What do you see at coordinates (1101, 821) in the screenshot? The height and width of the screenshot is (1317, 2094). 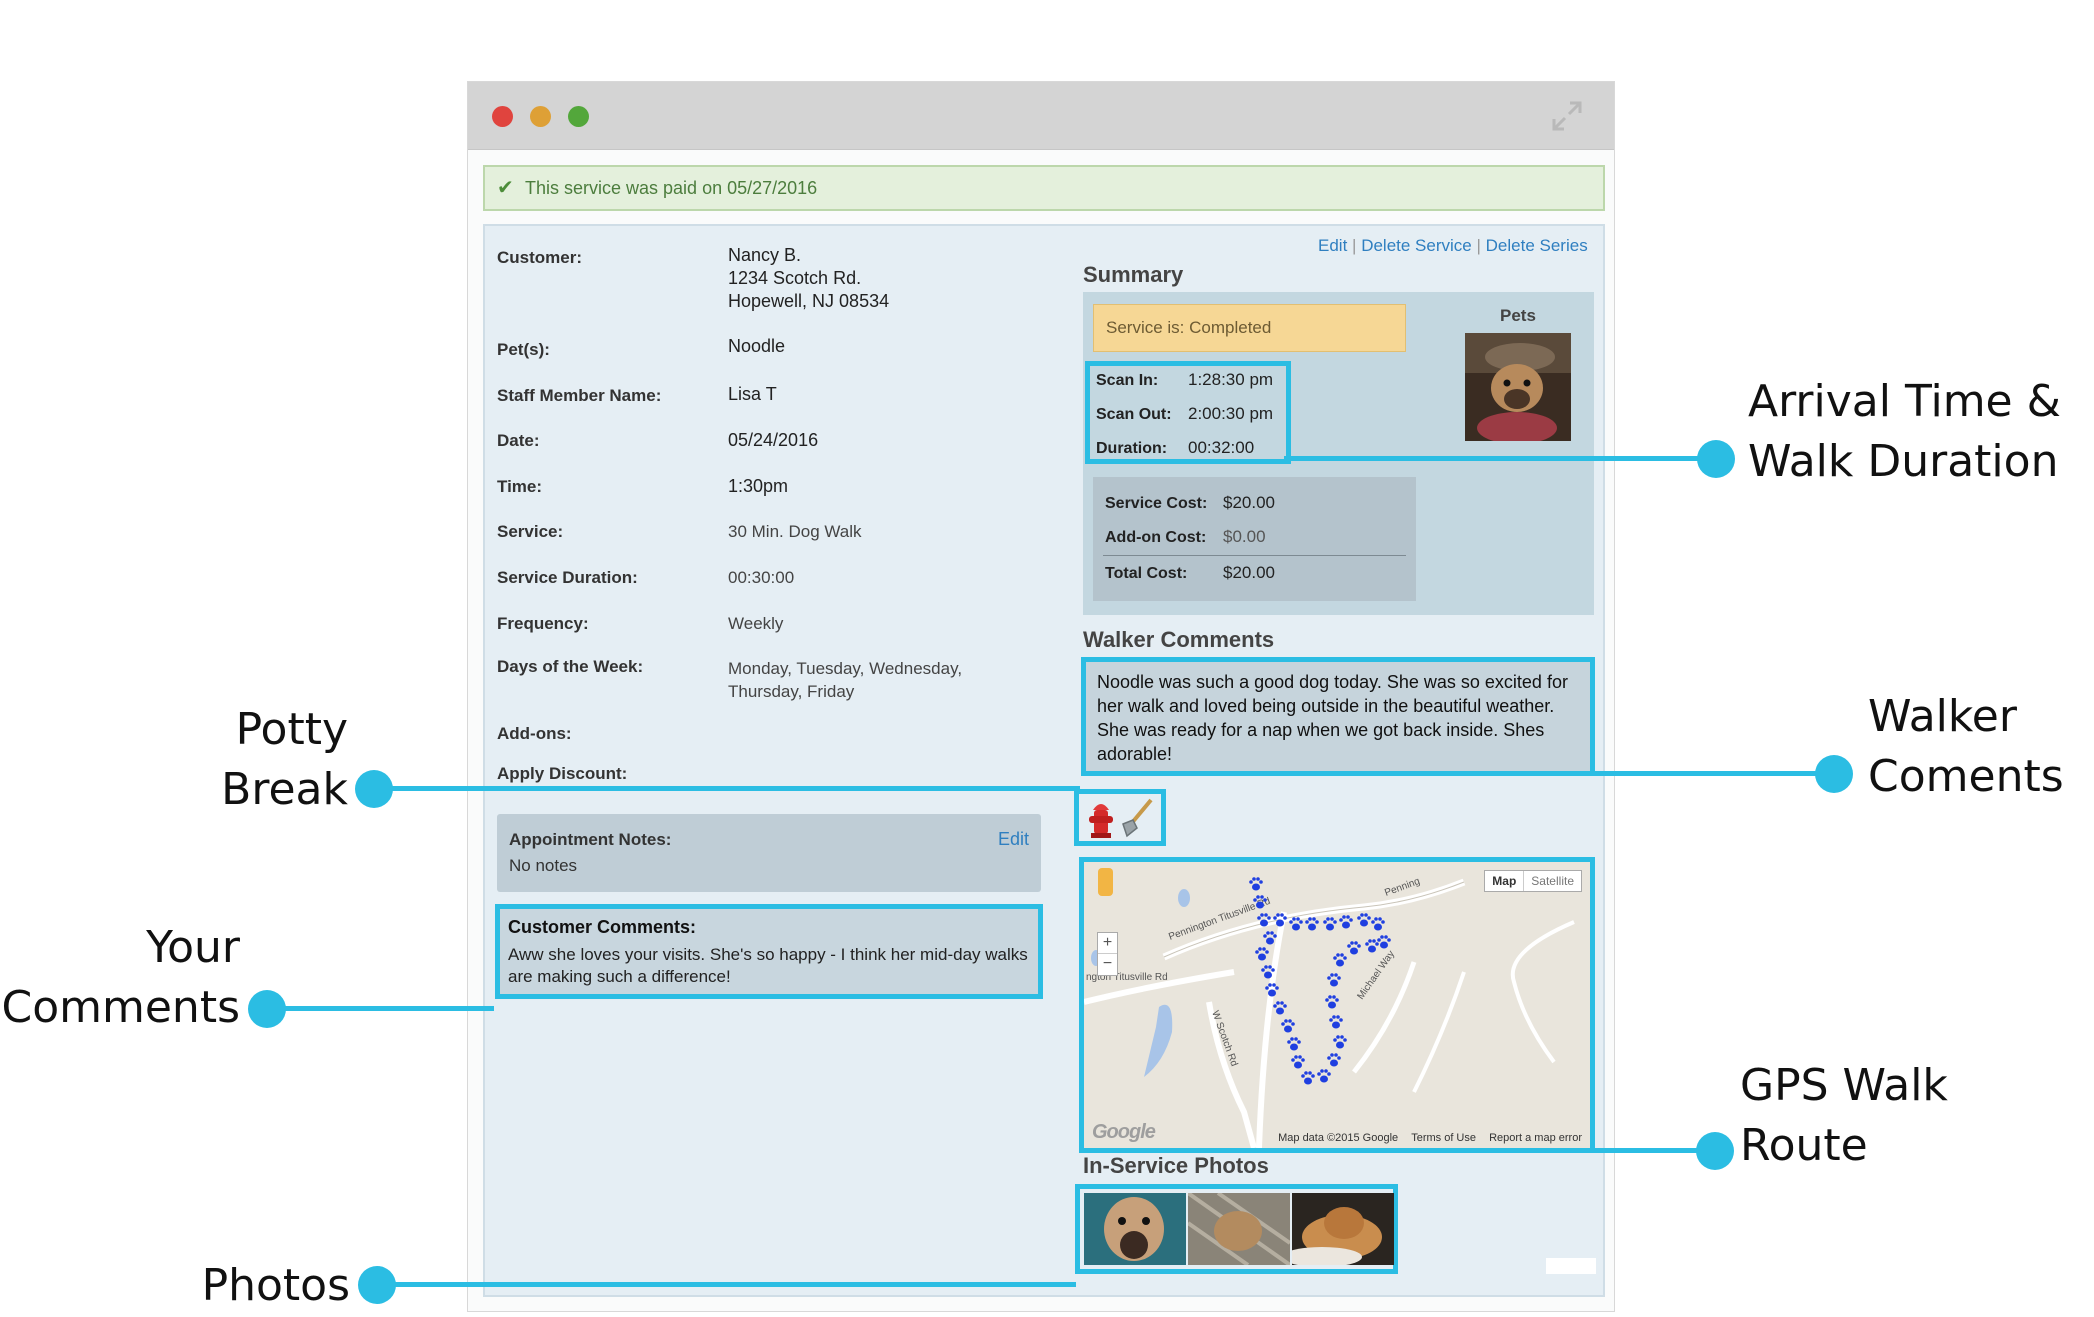 I see `fire-hydrant-icon` at bounding box center [1101, 821].